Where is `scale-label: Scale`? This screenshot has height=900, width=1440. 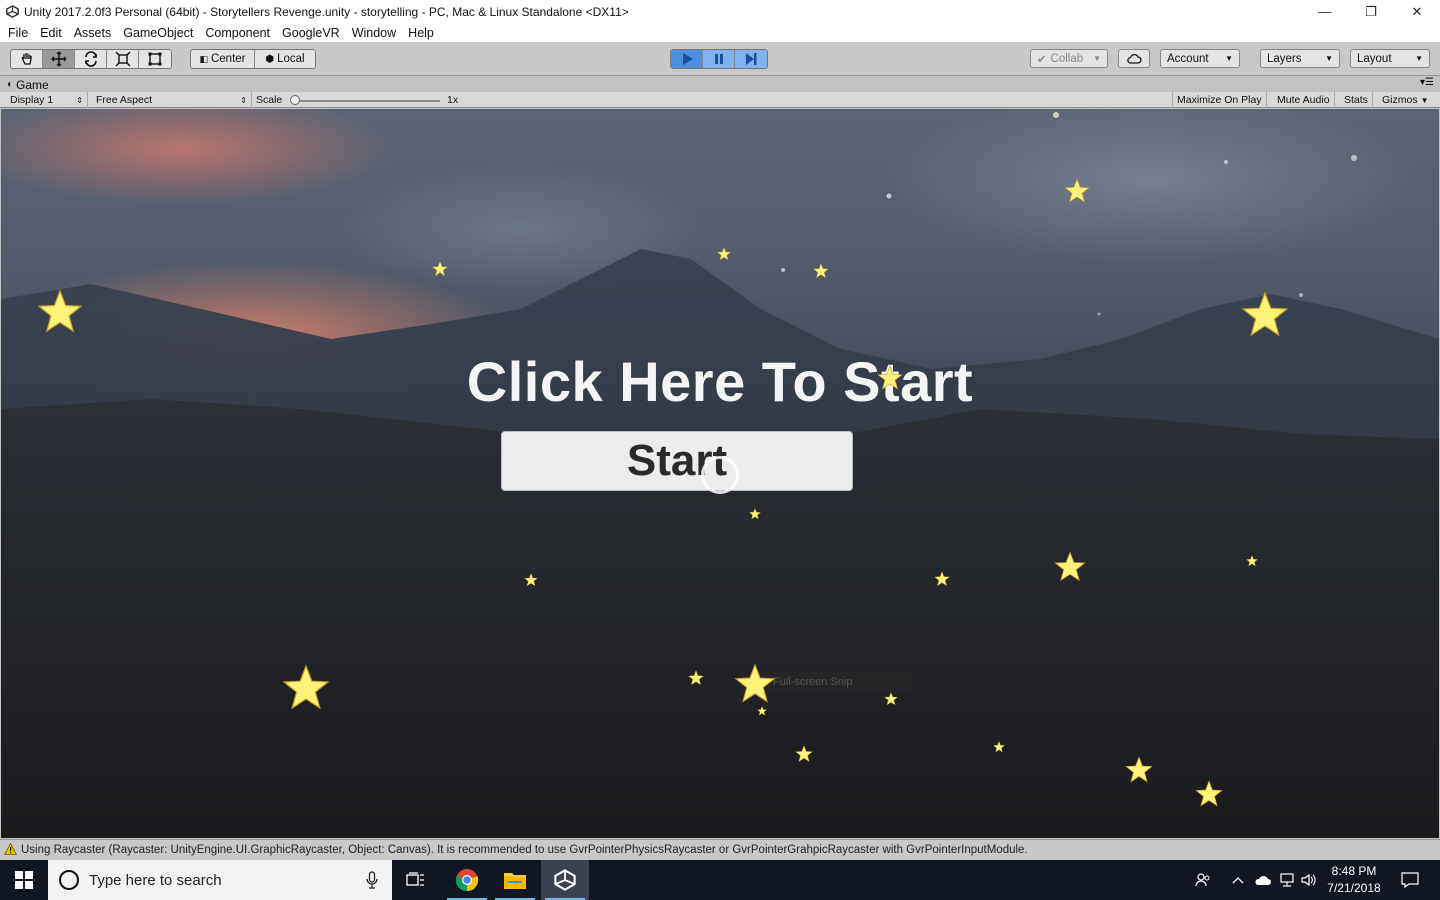
scale-label: Scale is located at coordinates (269, 100).